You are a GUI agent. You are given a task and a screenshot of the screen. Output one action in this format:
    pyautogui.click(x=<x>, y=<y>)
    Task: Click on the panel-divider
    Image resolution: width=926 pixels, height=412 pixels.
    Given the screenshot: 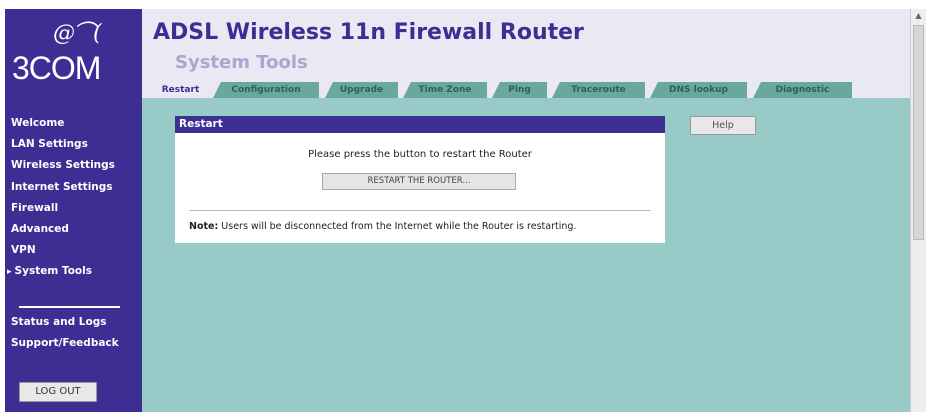 What is the action you would take?
    pyautogui.click(x=420, y=210)
    